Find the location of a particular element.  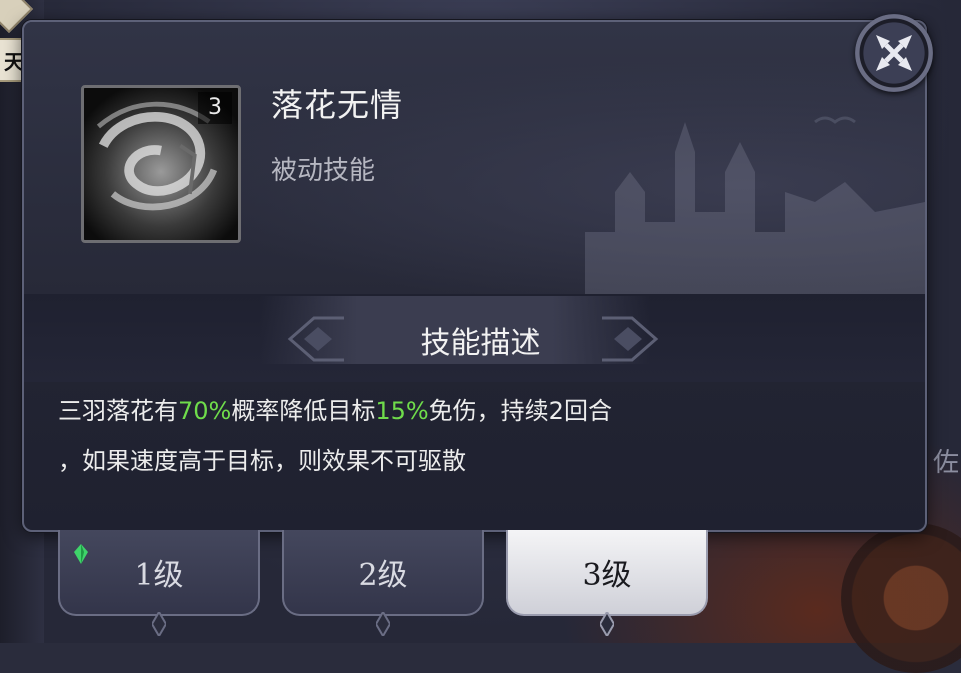

skill-type: 被动技能 is located at coordinates (323, 171).